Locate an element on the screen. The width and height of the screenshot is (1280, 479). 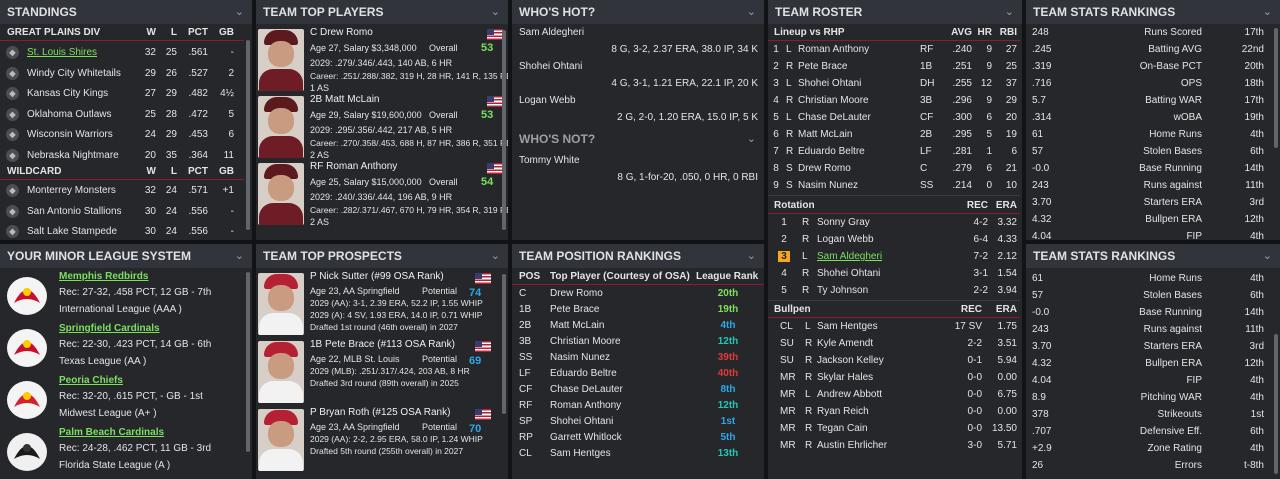
stat-rank: 12th is located at coordinates (1254, 219).